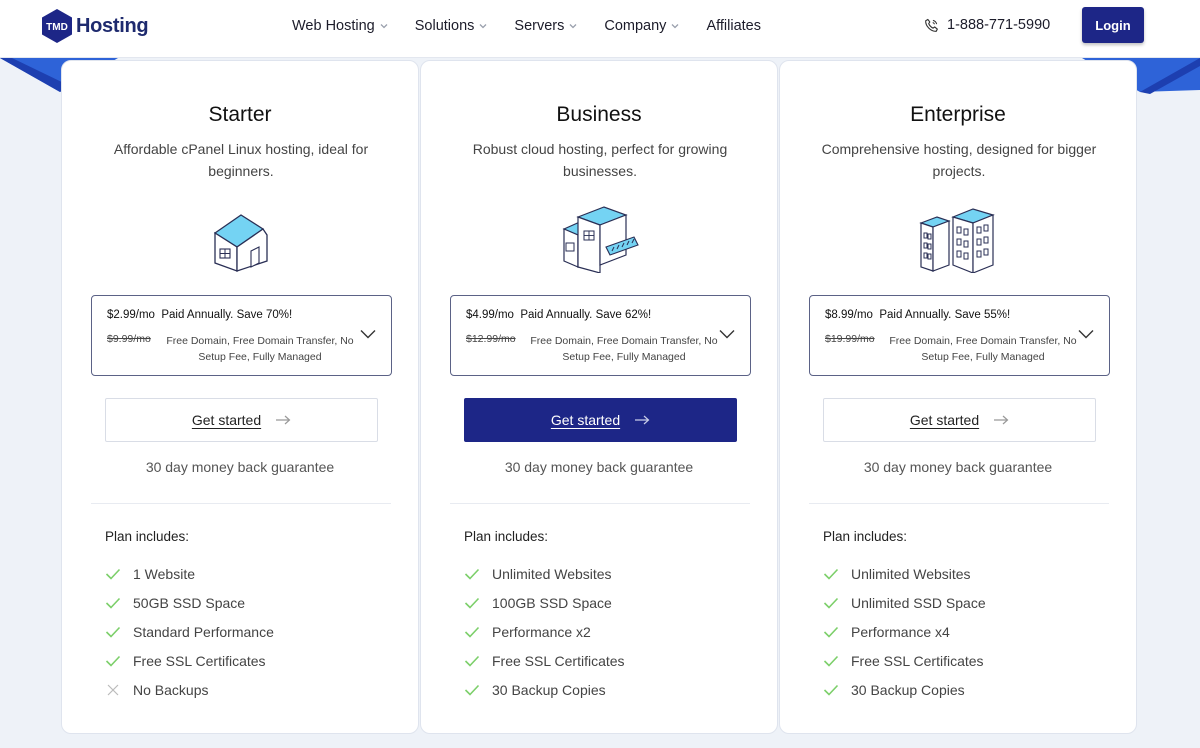  I want to click on old-price: $19.99/mo, so click(850, 339).